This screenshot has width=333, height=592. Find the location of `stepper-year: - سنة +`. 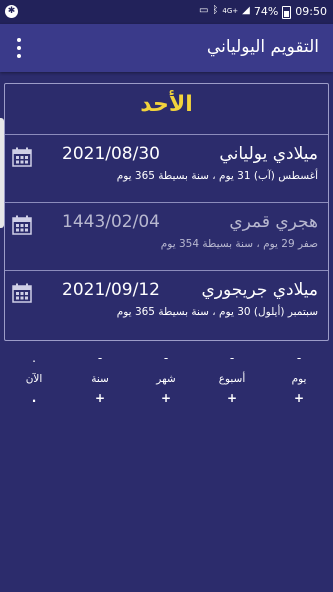

stepper-year: - سنة + is located at coordinates (100, 378).